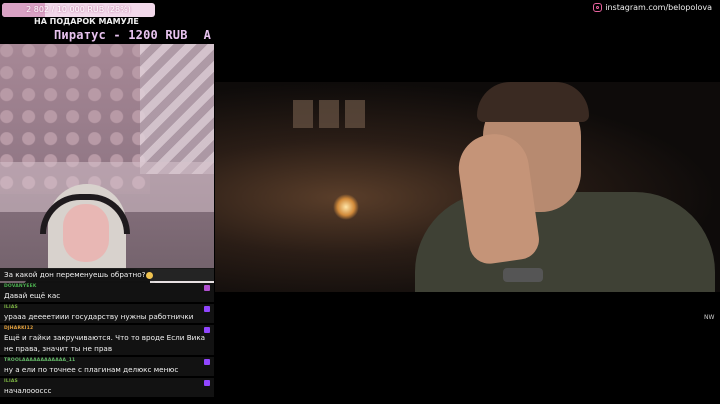 The width and height of the screenshot is (720, 404). I want to click on chat-message: ILIAS началоооссс, so click(107, 387).